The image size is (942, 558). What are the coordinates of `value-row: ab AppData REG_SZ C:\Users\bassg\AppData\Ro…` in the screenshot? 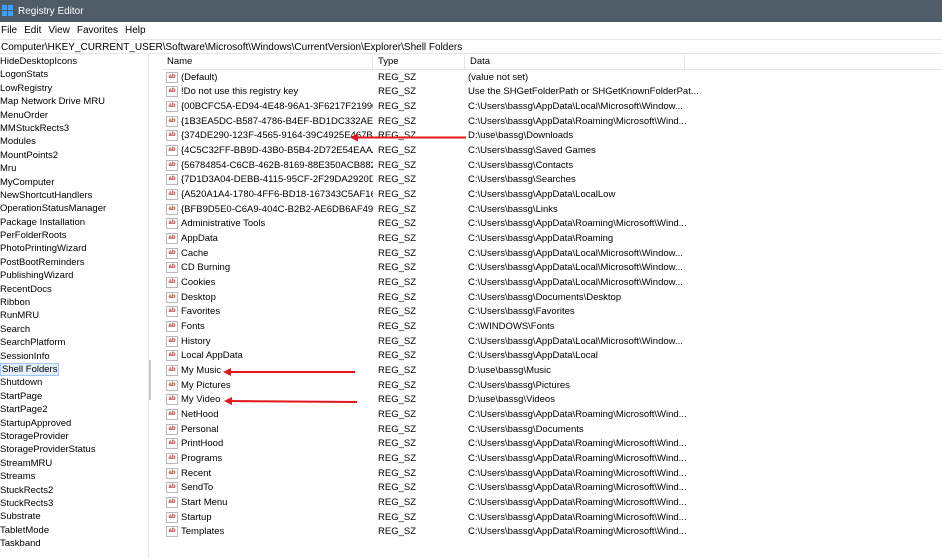 It's located at (552, 238).